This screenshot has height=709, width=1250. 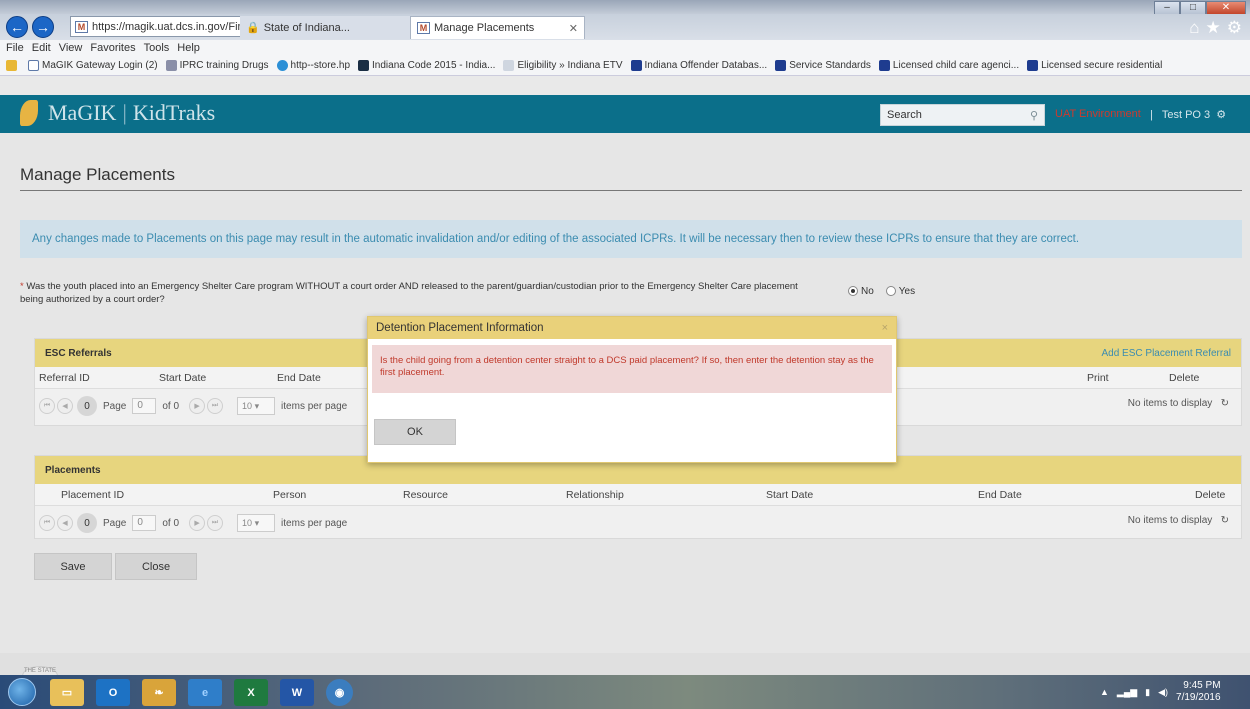 What do you see at coordinates (1147, 692) in the screenshot?
I see `network-icon: ▮` at bounding box center [1147, 692].